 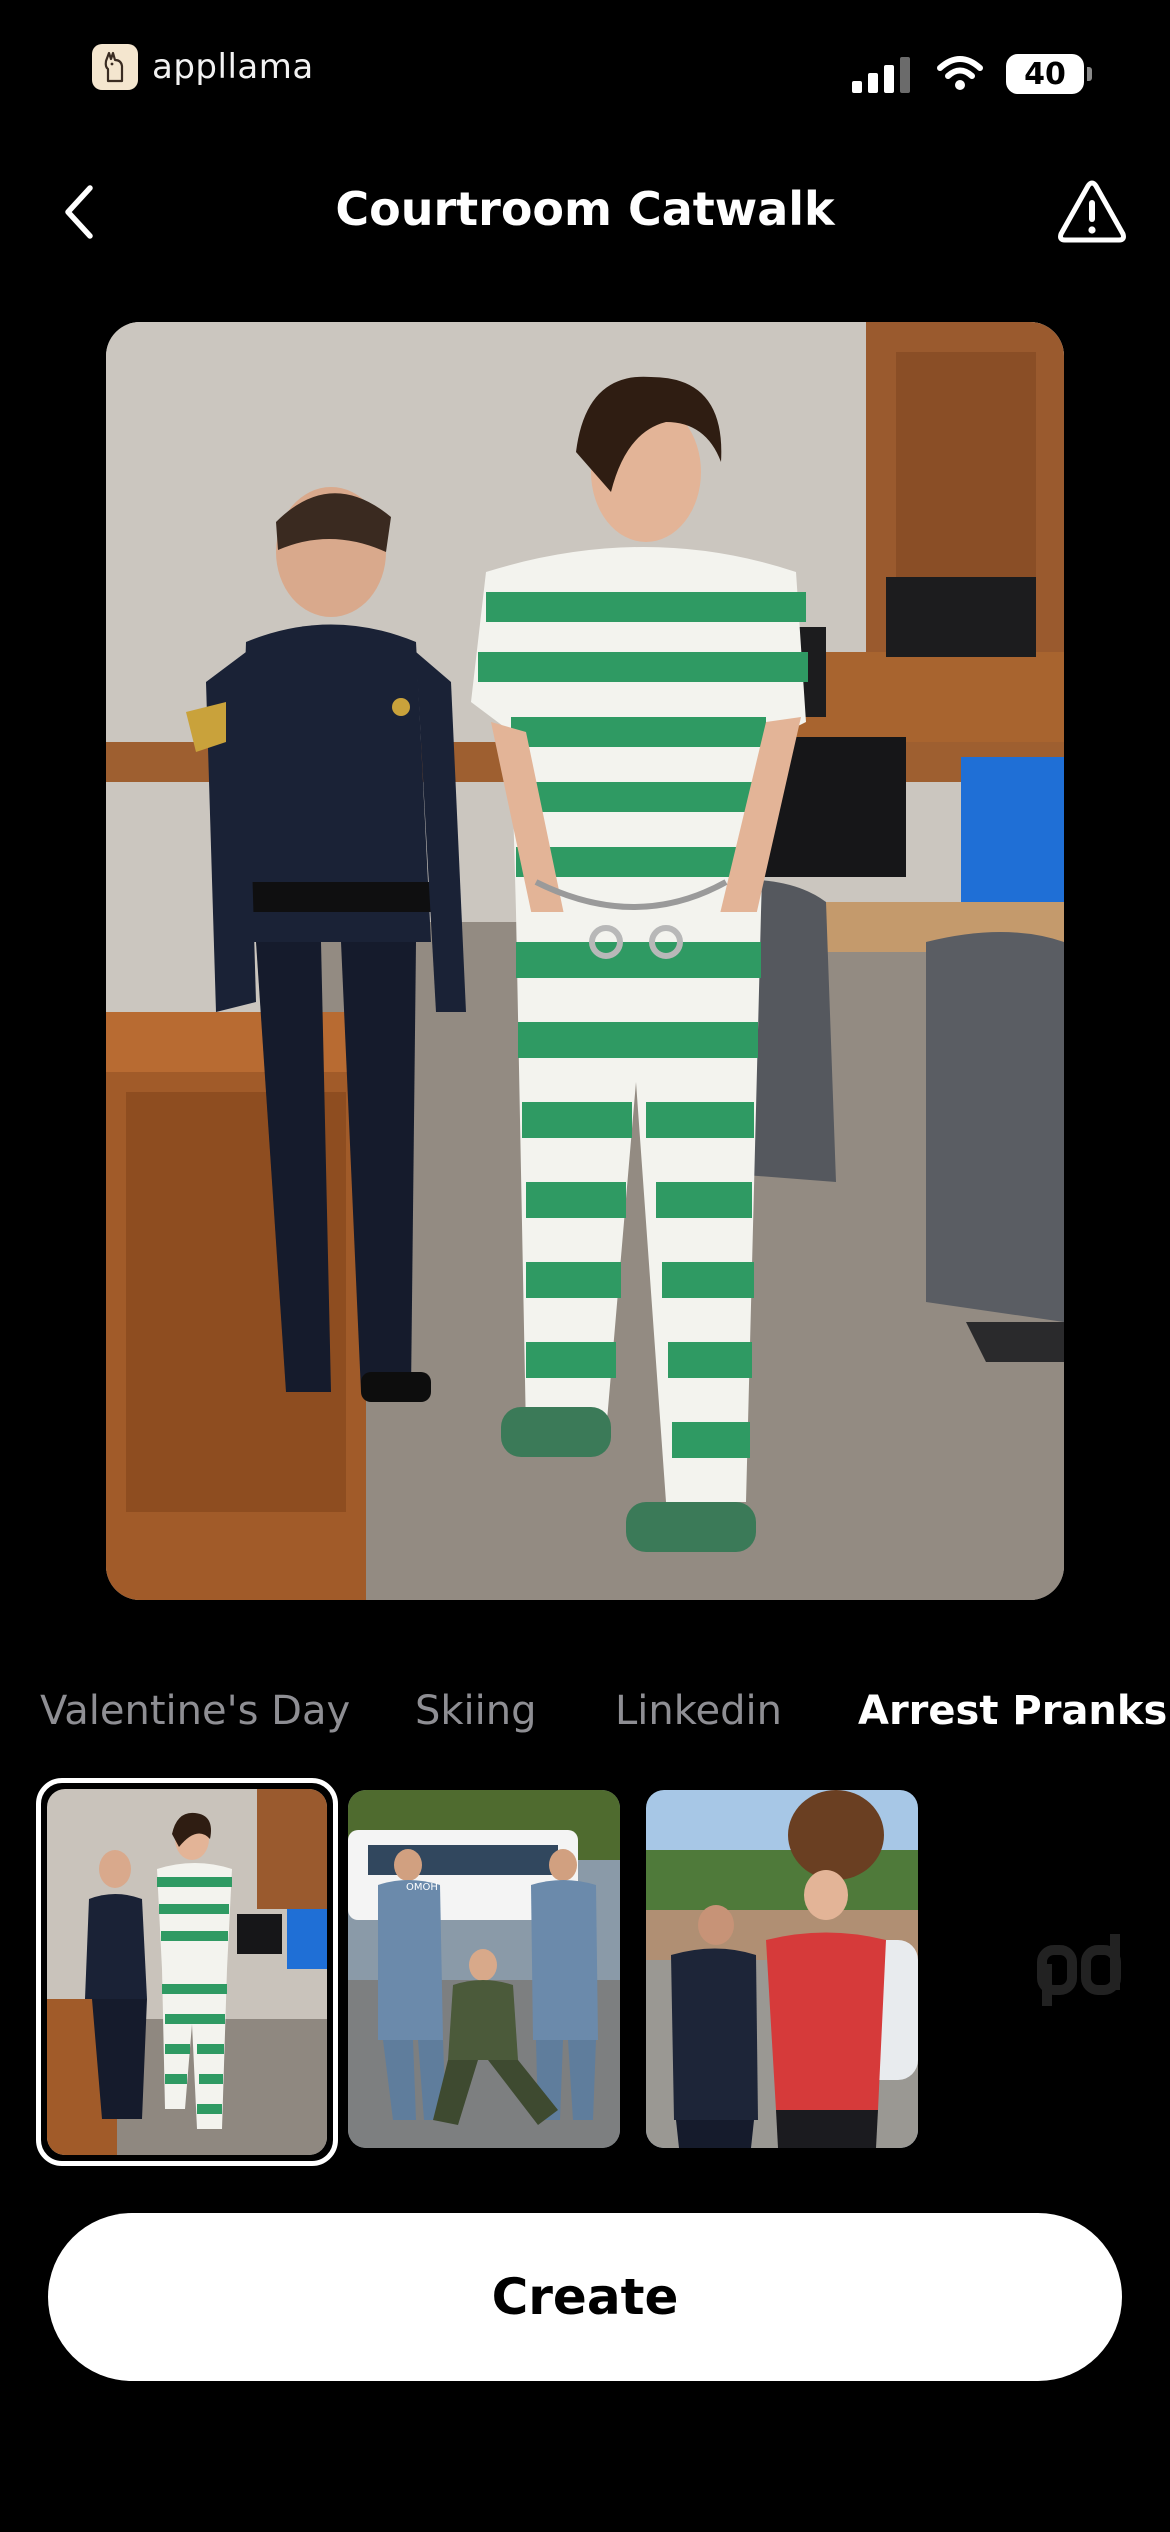 What do you see at coordinates (698, 1711) in the screenshot?
I see `tab-linkedin: Linkedin` at bounding box center [698, 1711].